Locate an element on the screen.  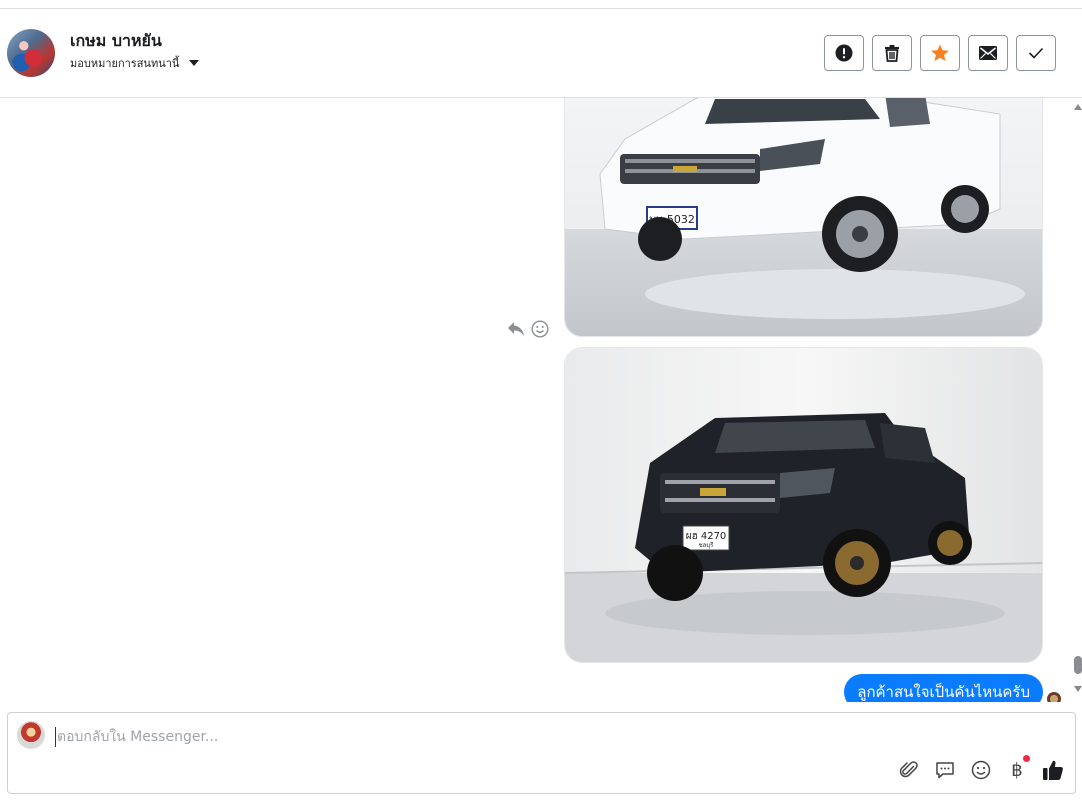
scroll-thumb is located at coordinates (1078, 665).